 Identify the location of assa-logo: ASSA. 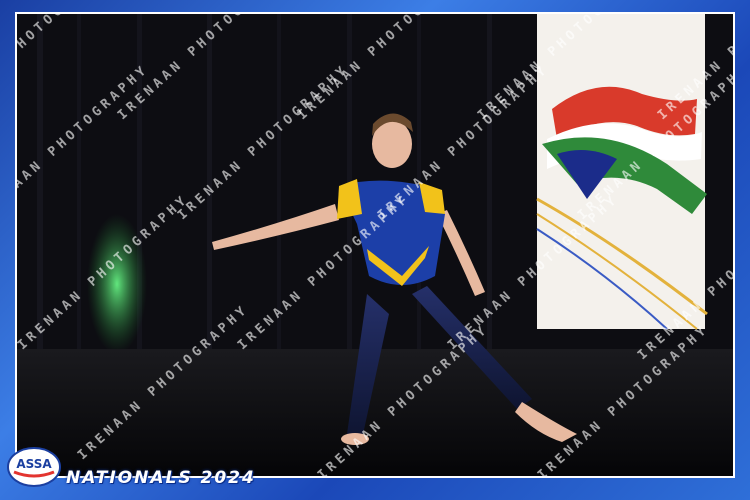
(34, 467).